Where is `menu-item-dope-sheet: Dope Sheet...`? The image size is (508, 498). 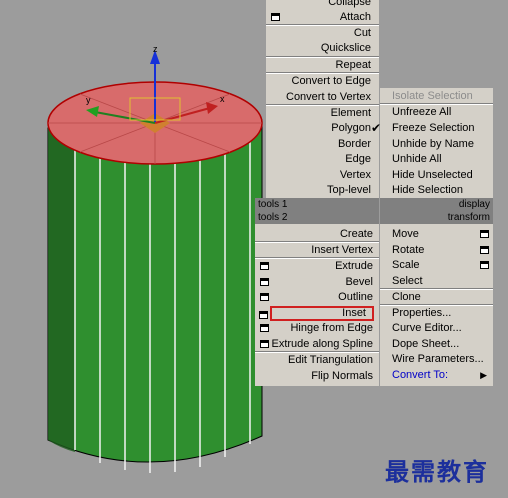
menu-item-dope-sheet: Dope Sheet... is located at coordinates (441, 344).